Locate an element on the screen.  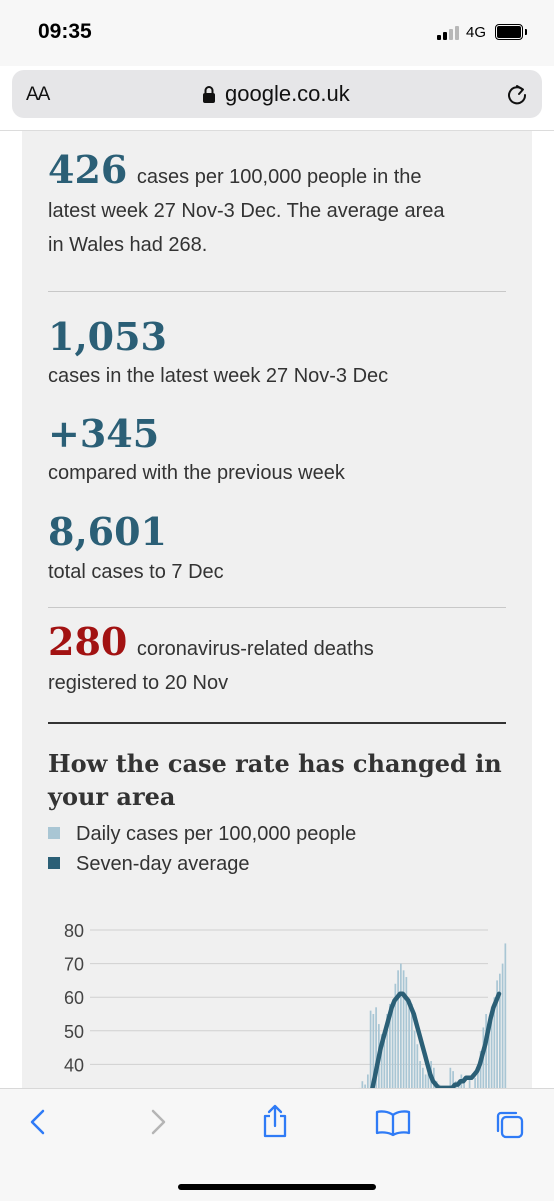
home-indicator is located at coordinates (277, 1187).